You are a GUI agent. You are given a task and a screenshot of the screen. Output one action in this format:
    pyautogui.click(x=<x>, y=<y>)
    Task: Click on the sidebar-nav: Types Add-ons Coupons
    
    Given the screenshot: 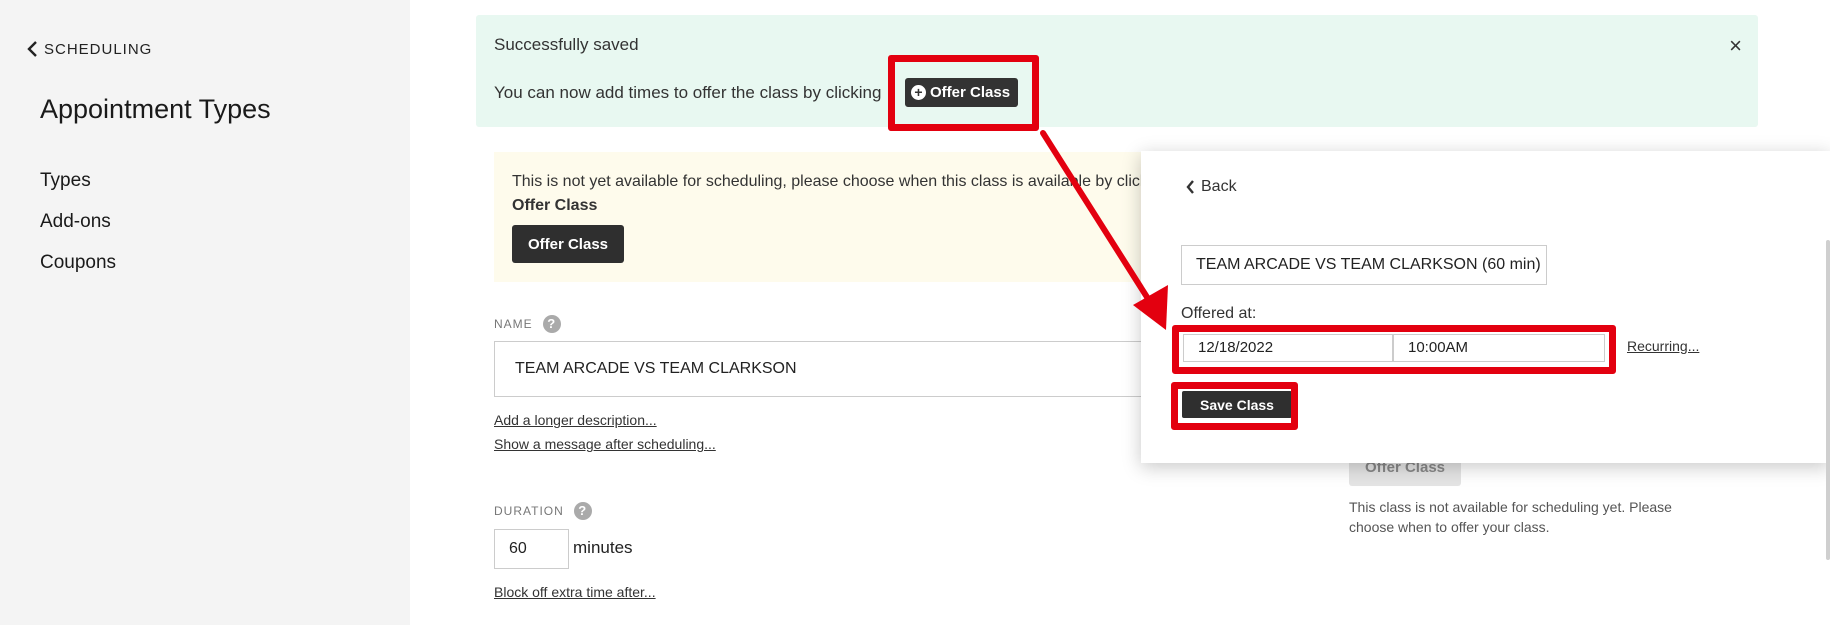 What is the action you would take?
    pyautogui.click(x=78, y=231)
    